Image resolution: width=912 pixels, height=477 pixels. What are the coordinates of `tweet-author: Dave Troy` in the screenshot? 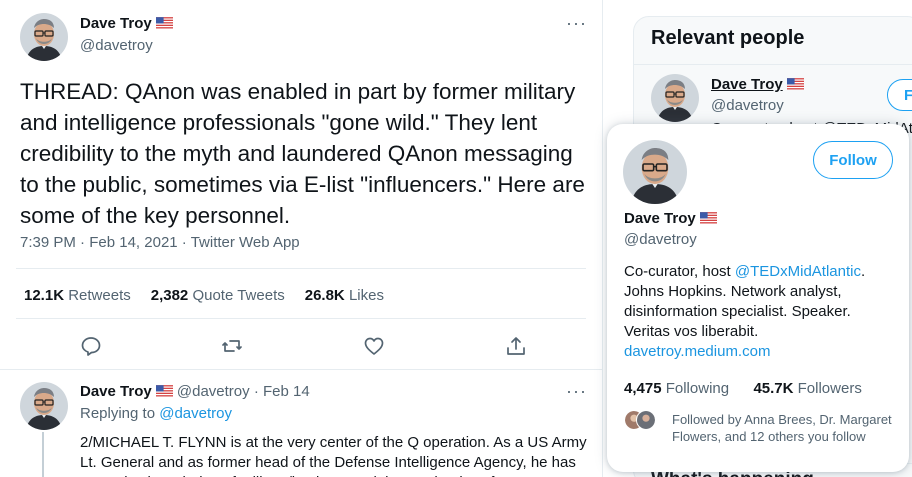 It's located at (126, 24).